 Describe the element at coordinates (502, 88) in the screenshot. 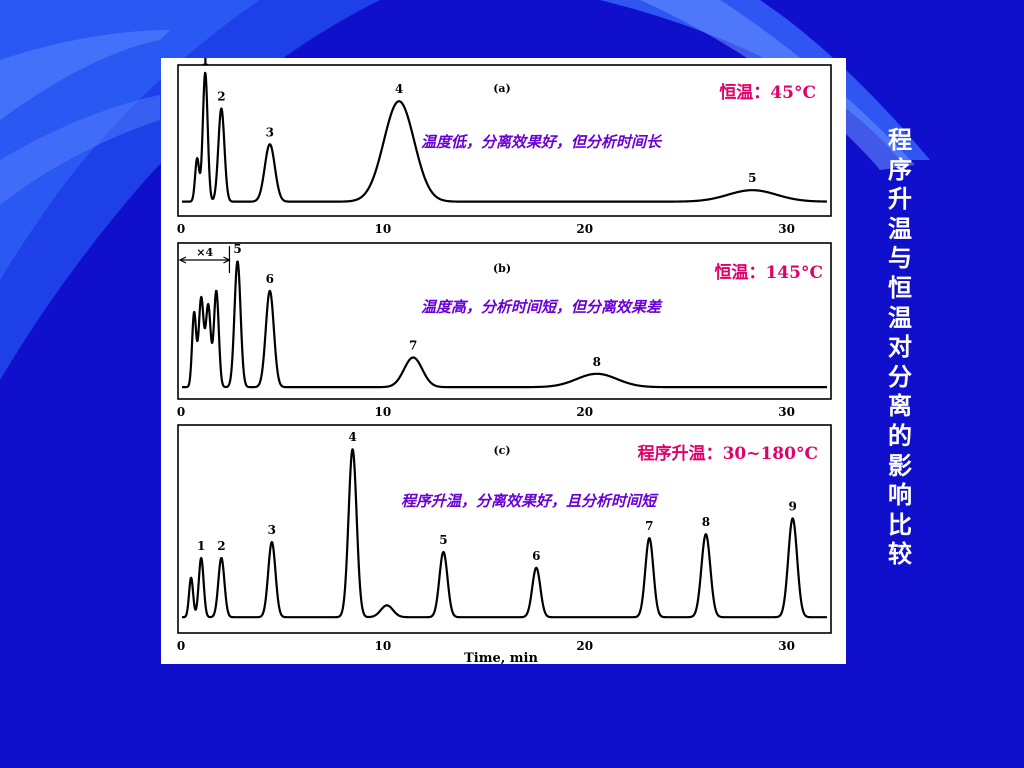

I see `panel-label: (a)` at that location.